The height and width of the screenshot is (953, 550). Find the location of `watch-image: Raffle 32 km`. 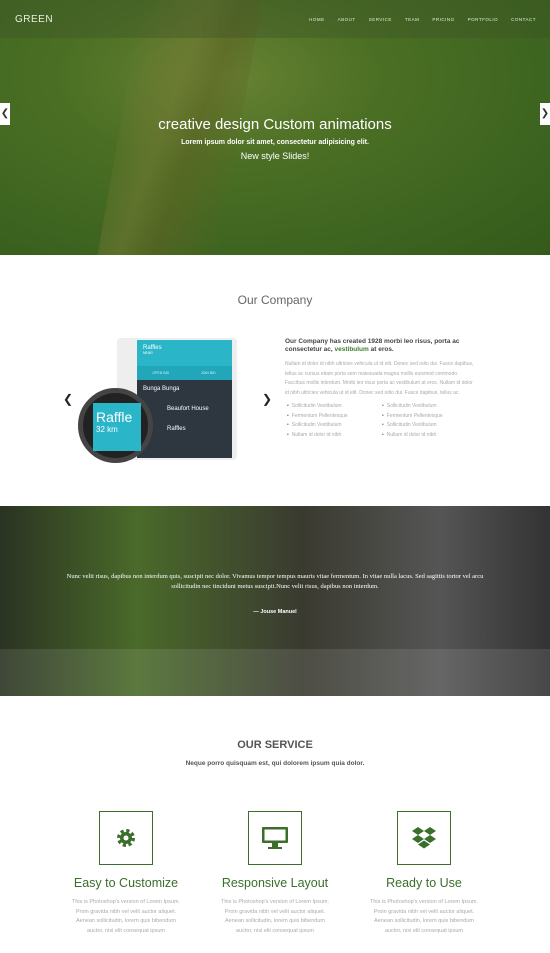

watch-image: Raffle 32 km is located at coordinates (115, 425).